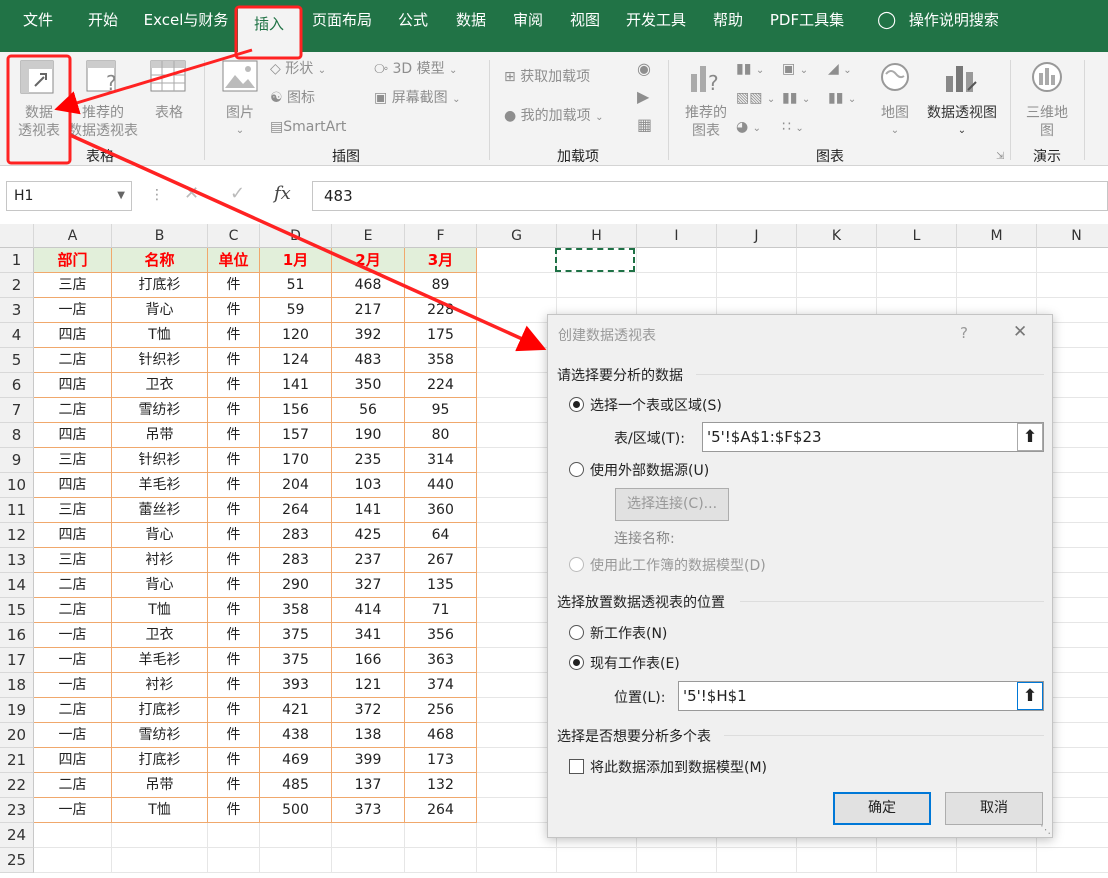 The height and width of the screenshot is (878, 1108). I want to click on table-cell: 228, so click(441, 310).